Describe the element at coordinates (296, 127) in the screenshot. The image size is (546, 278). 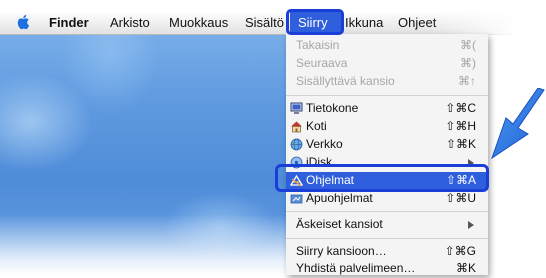
I see `home-icon` at that location.